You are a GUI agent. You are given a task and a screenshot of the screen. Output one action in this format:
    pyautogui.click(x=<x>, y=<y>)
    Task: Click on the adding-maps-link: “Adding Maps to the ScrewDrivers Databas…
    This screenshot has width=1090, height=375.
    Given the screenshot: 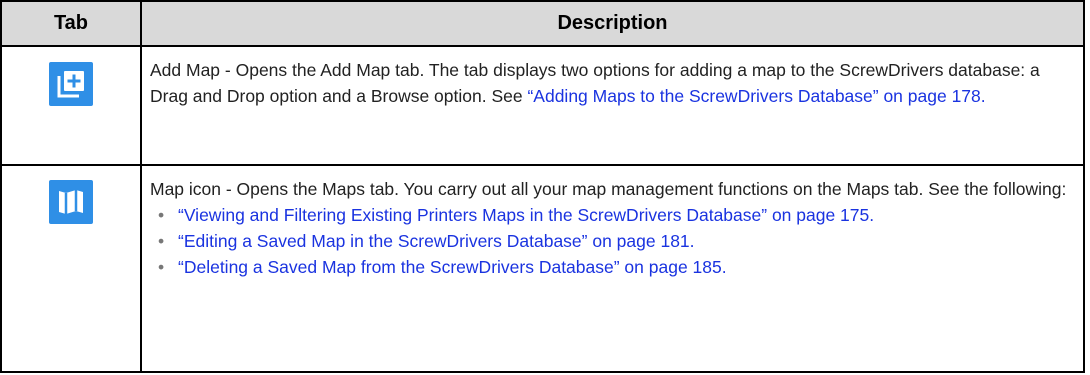 What is the action you would take?
    pyautogui.click(x=756, y=96)
    